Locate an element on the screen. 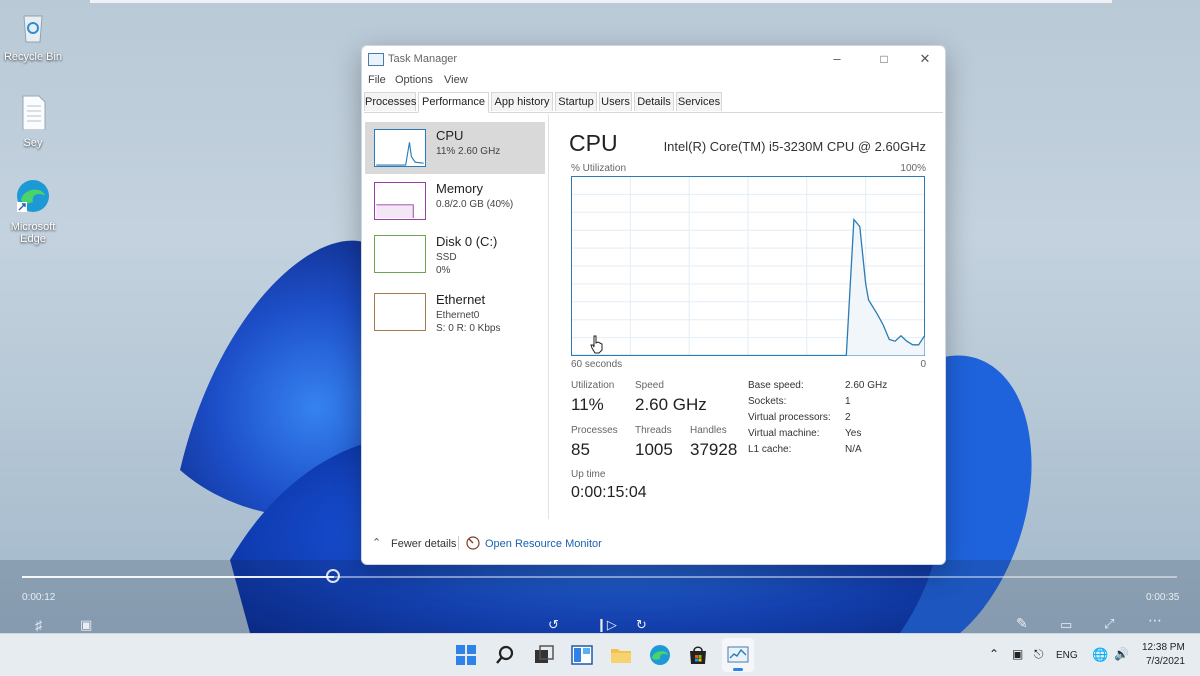 This screenshot has width=1200, height=676. desktop-icon-label: Microsoft Edge is located at coordinates (33, 233).